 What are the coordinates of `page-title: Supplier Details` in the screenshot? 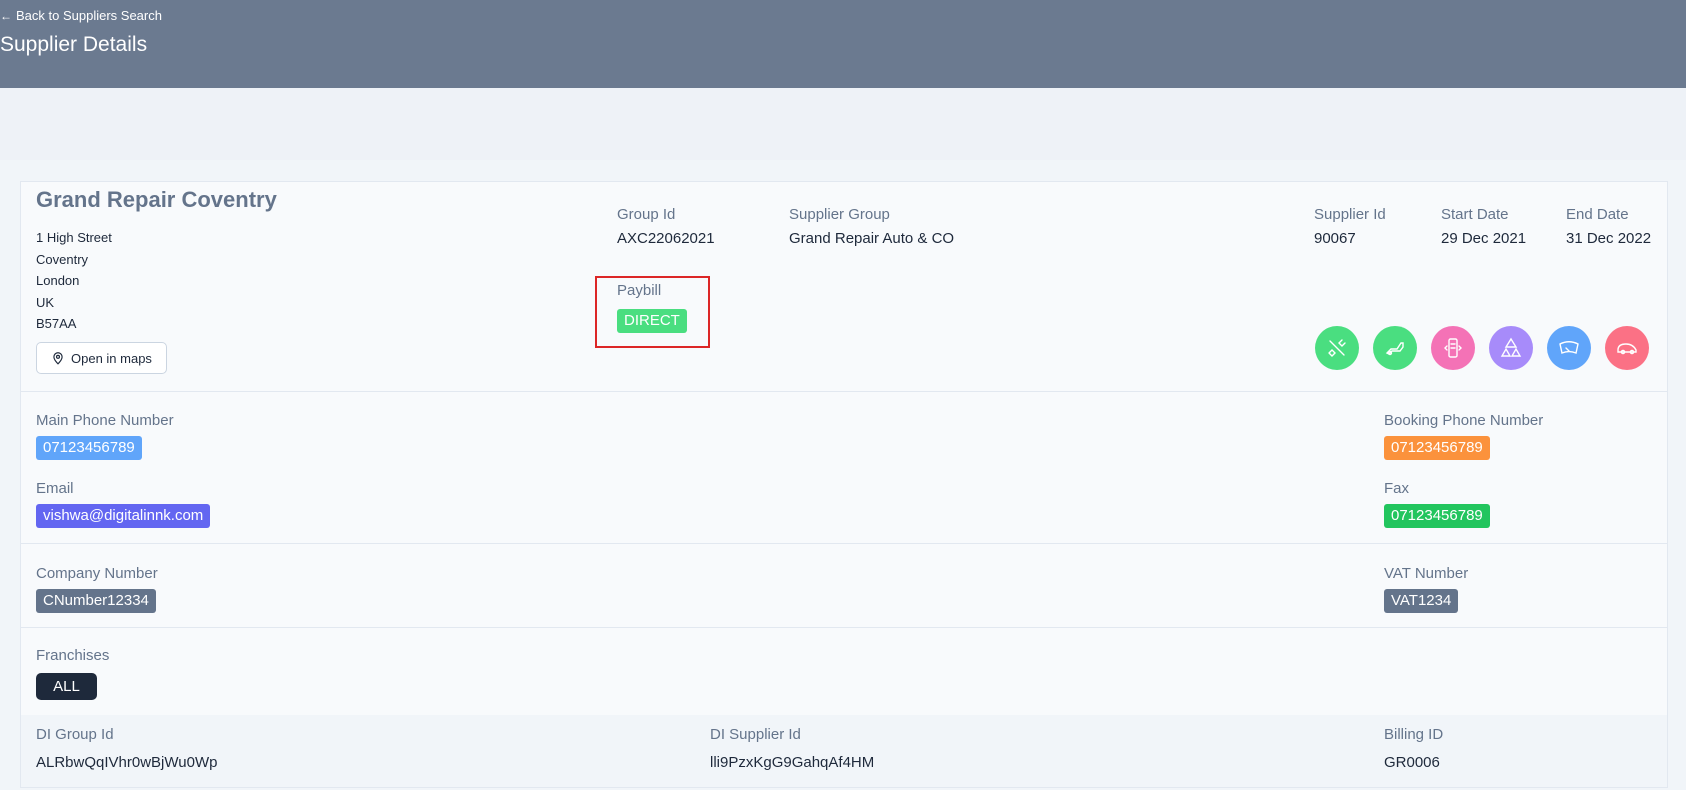 It's located at (74, 44).